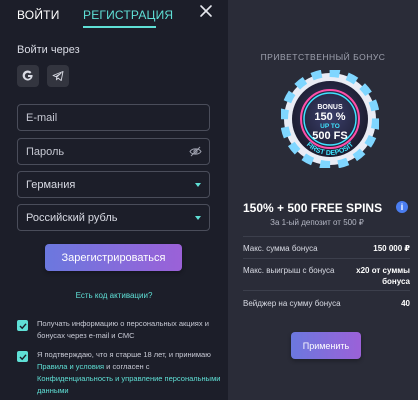 Image resolution: width=418 pixels, height=400 pixels. What do you see at coordinates (313, 208) in the screenshot?
I see `bonus-title: 150% + 500 FREE SPINS` at bounding box center [313, 208].